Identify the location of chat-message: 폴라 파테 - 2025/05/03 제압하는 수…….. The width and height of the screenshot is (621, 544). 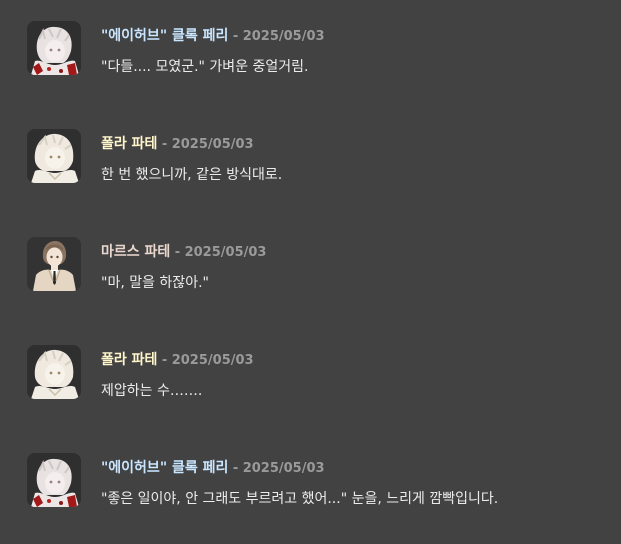
(317, 375).